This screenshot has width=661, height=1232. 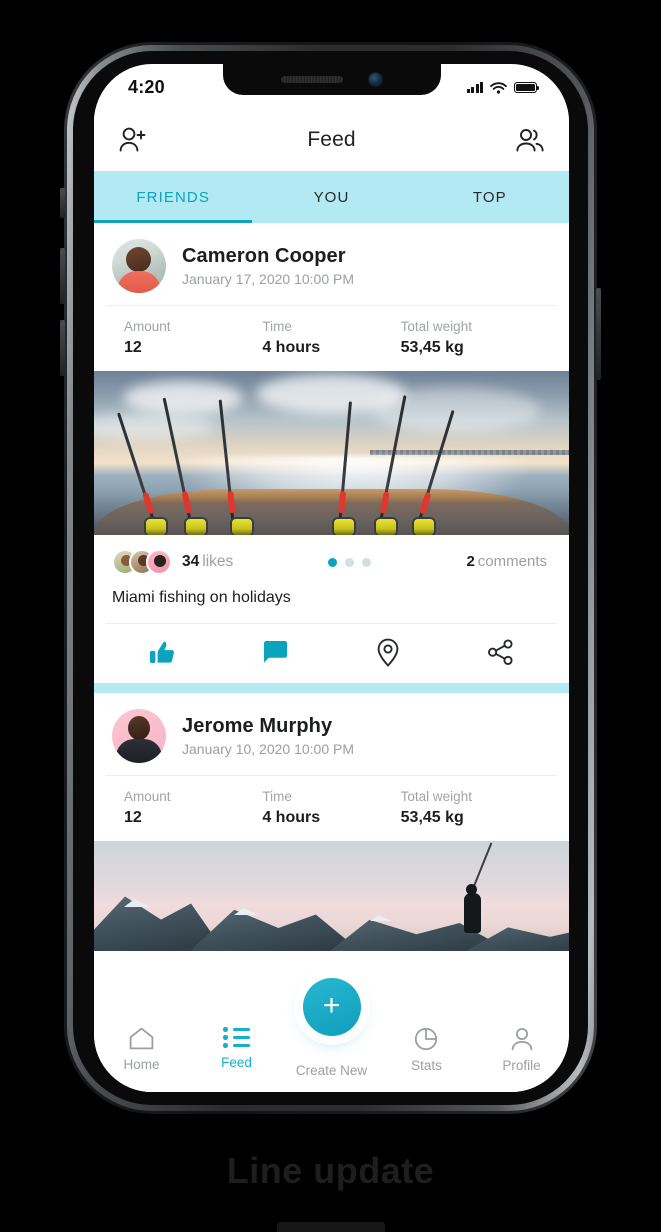 I want to click on tab-top: TOP, so click(x=490, y=197).